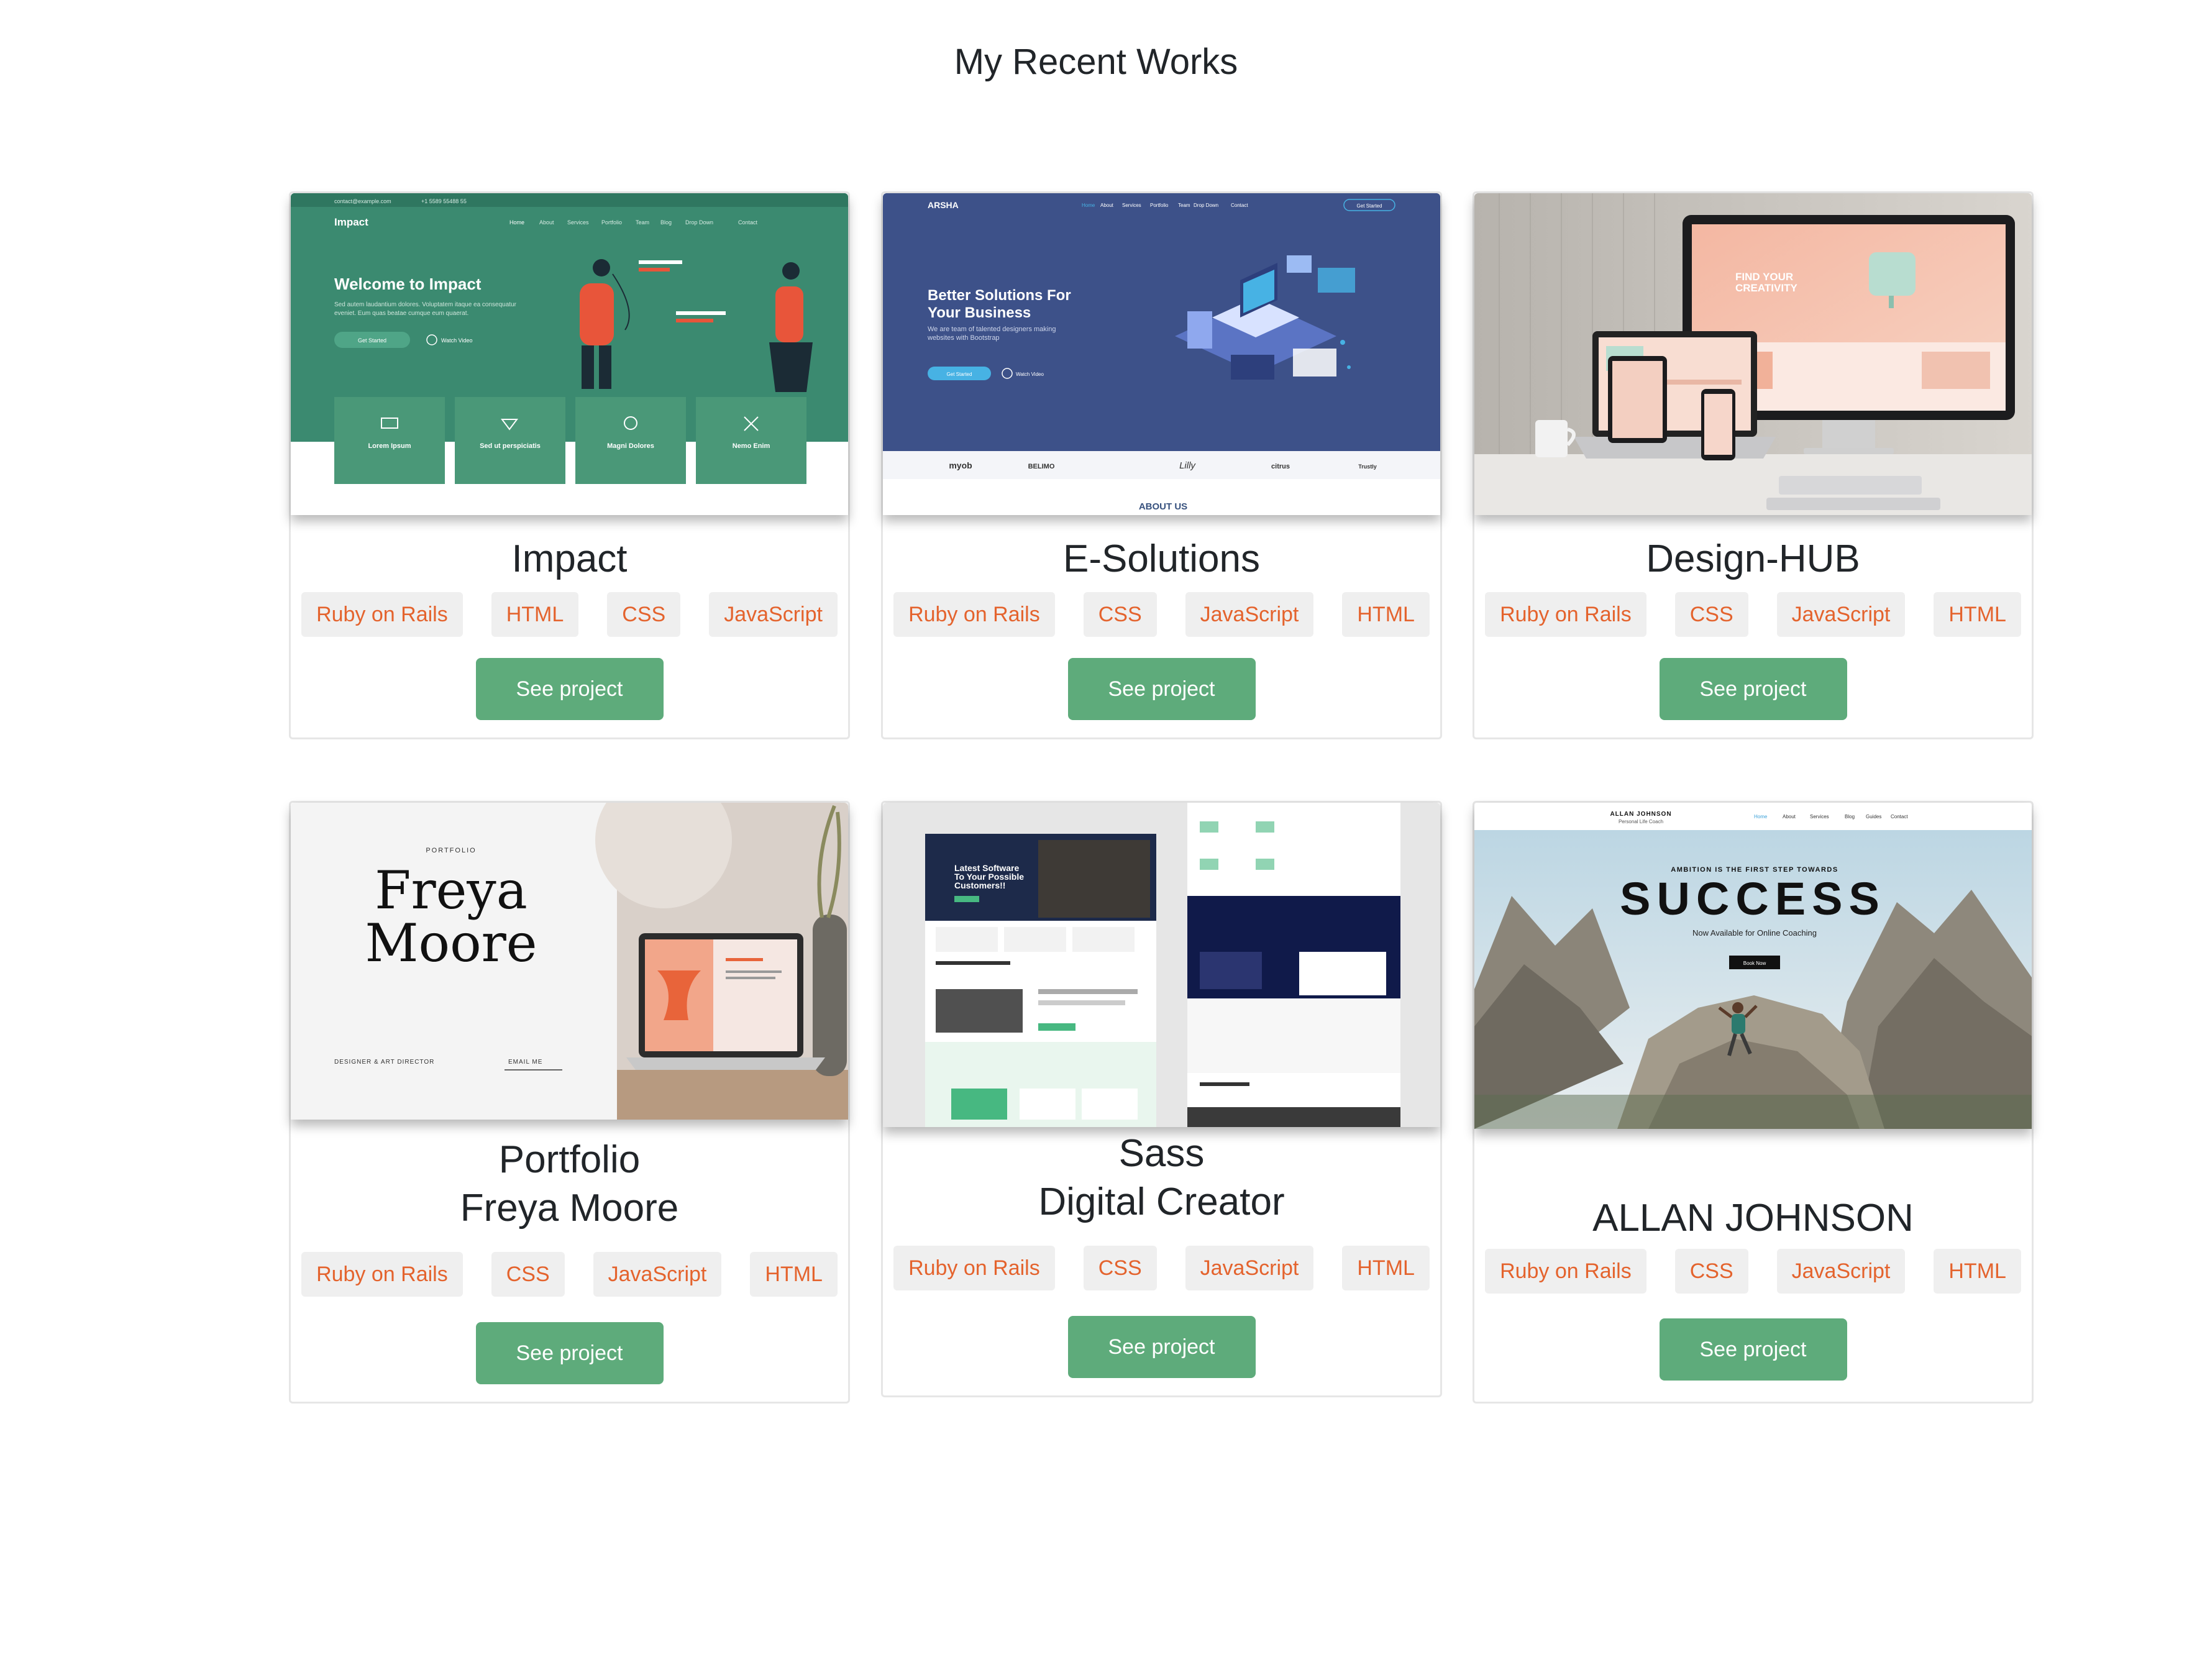 This screenshot has width=2192, height=1680. Describe the element at coordinates (751, 446) in the screenshot. I see `impact-feature-label: Nemo Enim` at that location.